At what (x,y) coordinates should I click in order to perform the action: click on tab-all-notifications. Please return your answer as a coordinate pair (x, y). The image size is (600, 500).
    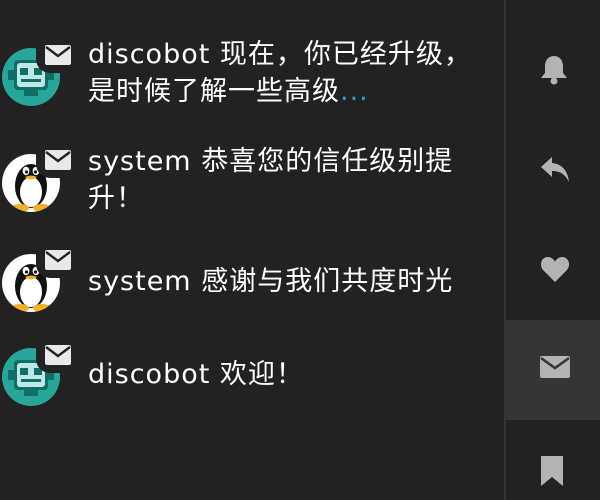
    Looking at the image, I should click on (553, 70).